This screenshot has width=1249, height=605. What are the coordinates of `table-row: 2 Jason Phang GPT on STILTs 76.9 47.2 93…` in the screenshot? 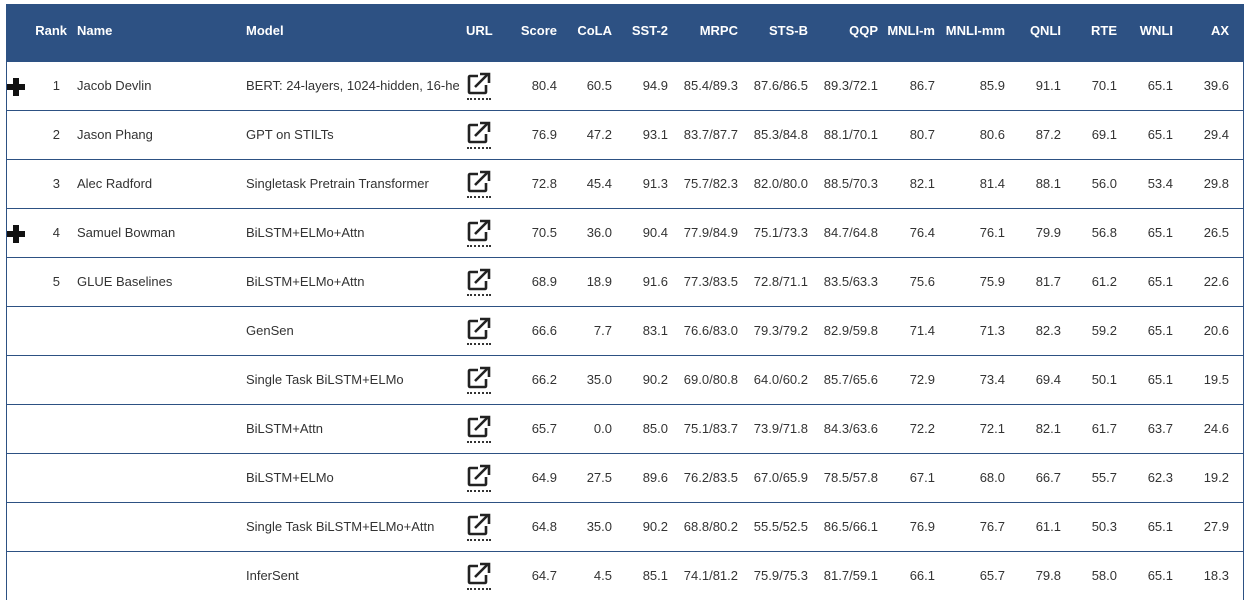 It's located at (625, 134).